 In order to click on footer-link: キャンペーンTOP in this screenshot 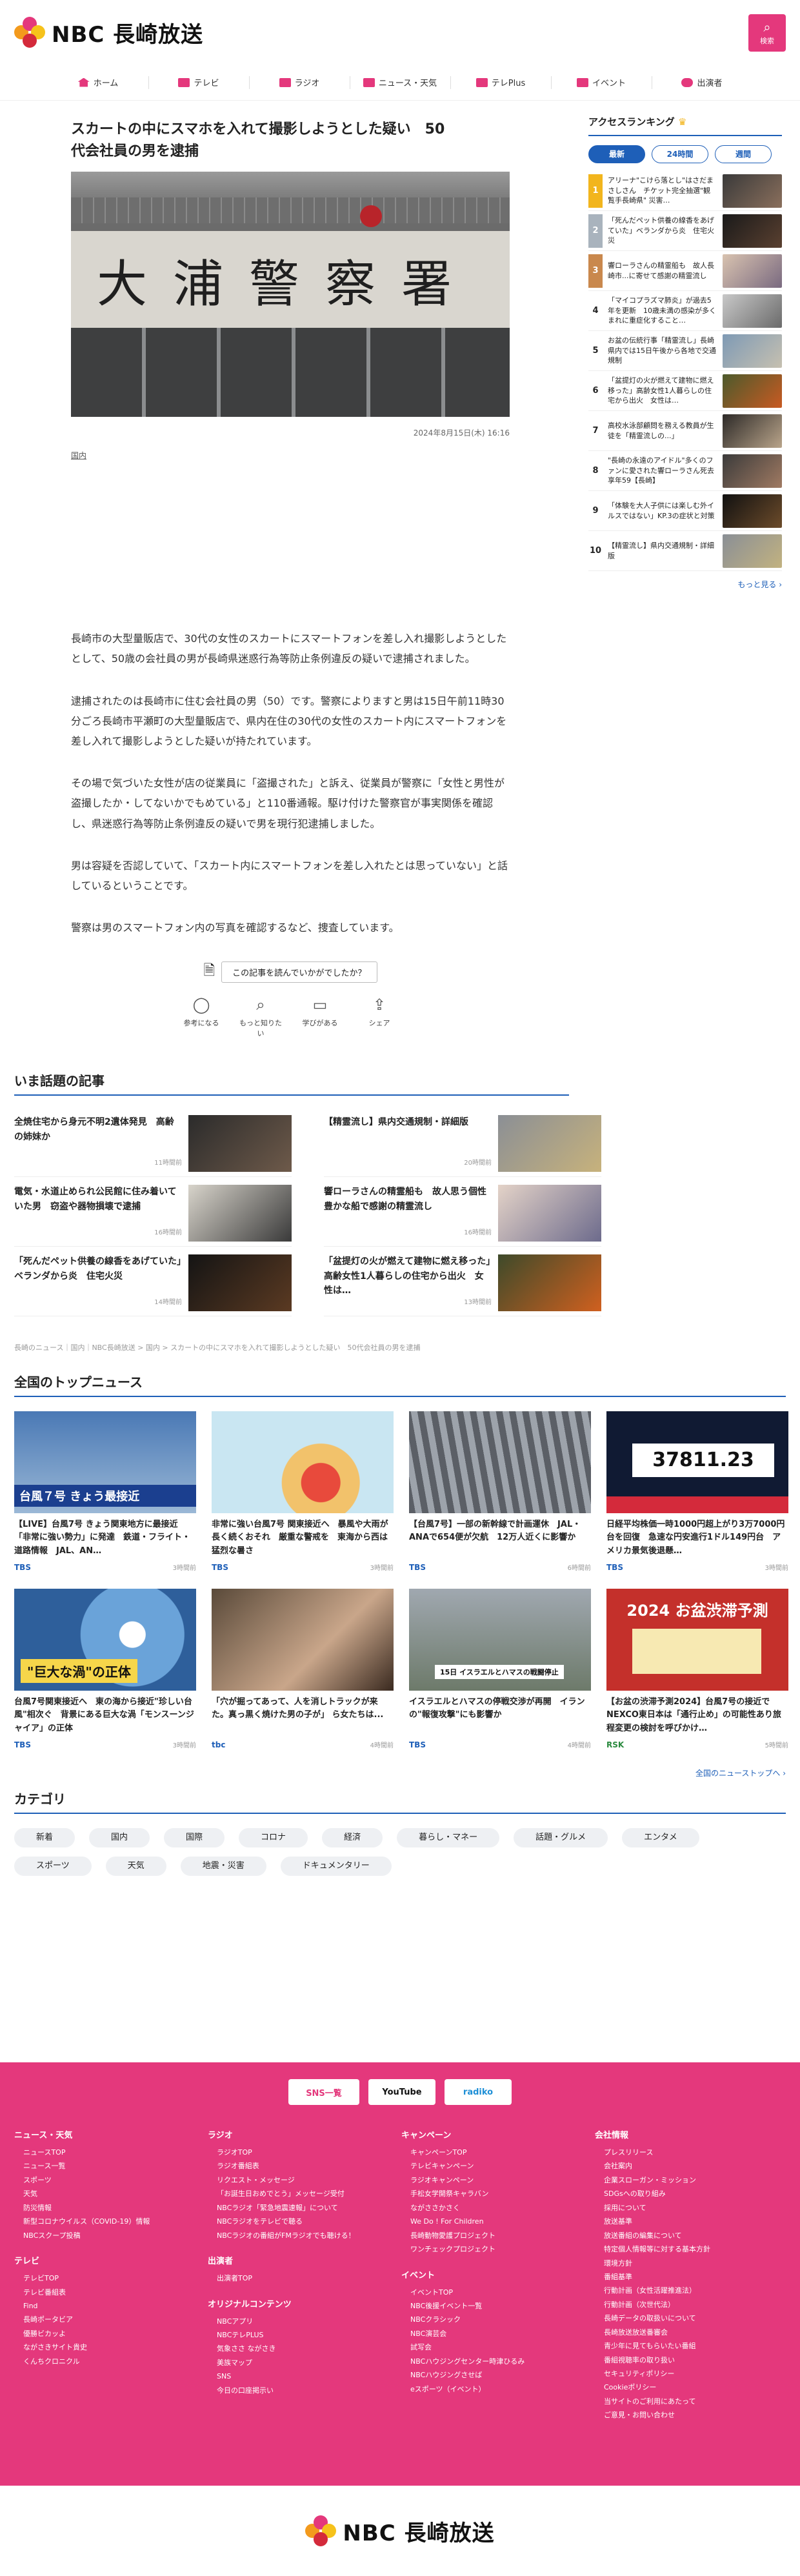, I will do `click(498, 2152)`.